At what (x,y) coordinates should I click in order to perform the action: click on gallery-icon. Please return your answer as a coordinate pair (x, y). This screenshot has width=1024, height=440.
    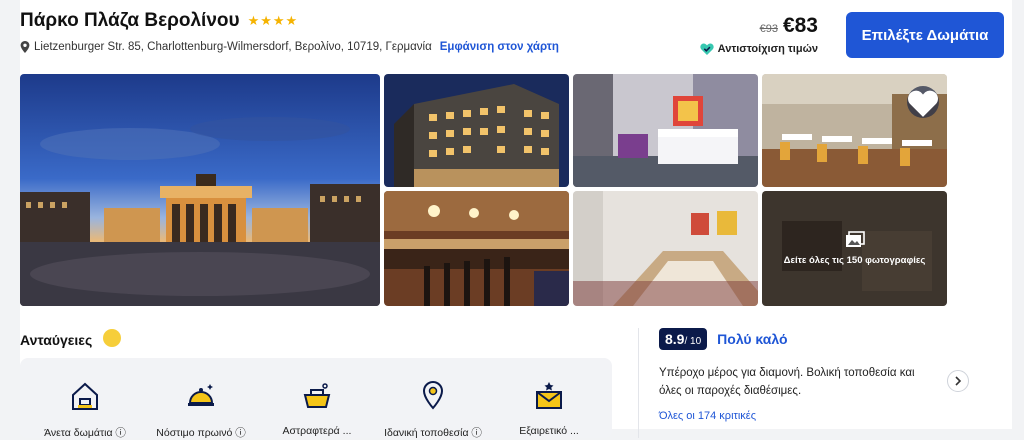
    Looking at the image, I should click on (855, 239).